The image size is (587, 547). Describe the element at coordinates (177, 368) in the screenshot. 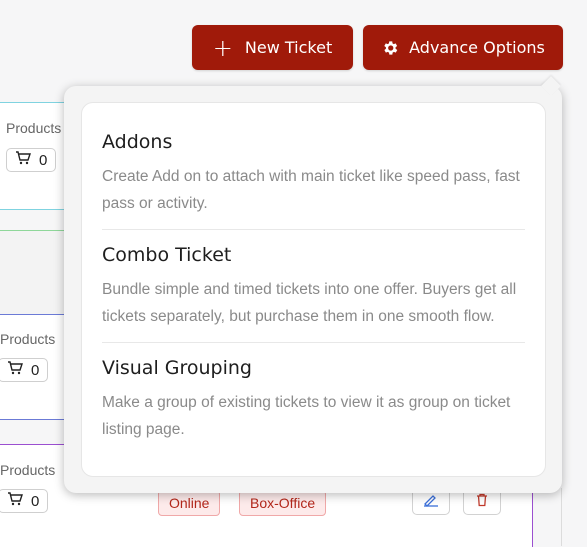

I see `menu-item-title: Visual Grouping` at that location.